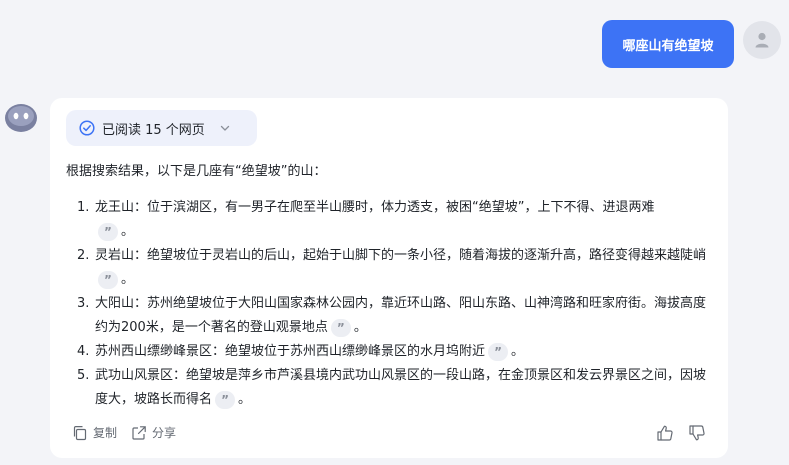 The width and height of the screenshot is (789, 465). I want to click on user-message-bubble: 哪座山有绝望坡, so click(668, 44).